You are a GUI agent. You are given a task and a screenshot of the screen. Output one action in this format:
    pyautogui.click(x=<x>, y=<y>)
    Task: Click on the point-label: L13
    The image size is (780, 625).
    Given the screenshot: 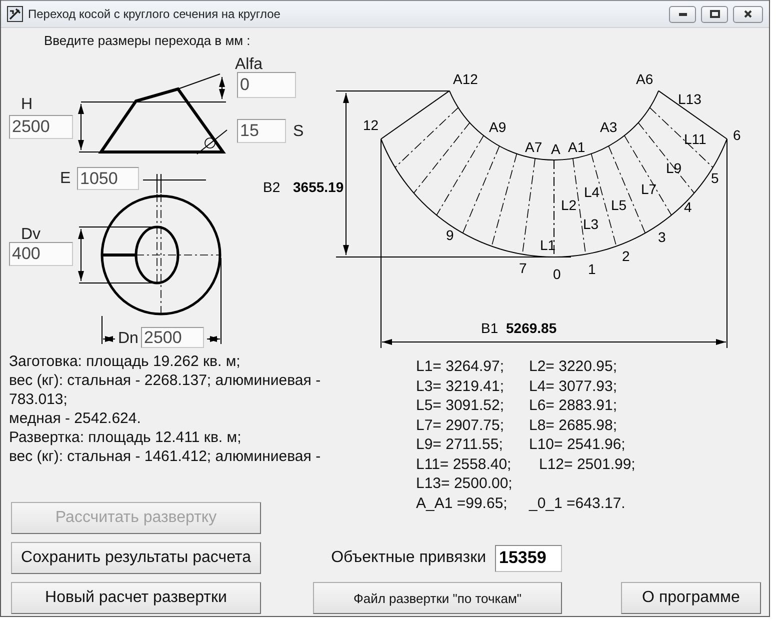 What is the action you would take?
    pyautogui.click(x=690, y=99)
    